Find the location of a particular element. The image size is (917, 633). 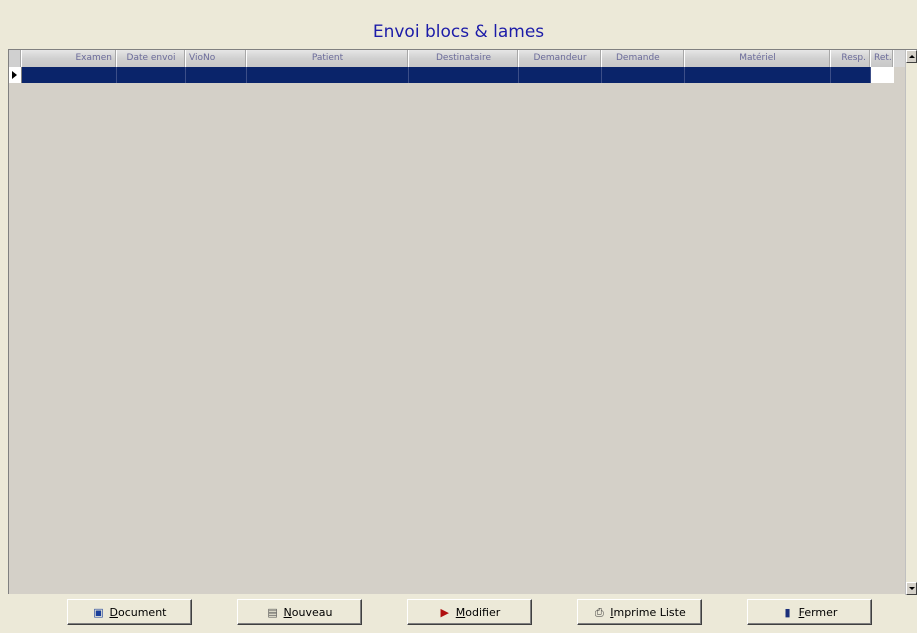

current-row-arrow-icon is located at coordinates (14, 75).